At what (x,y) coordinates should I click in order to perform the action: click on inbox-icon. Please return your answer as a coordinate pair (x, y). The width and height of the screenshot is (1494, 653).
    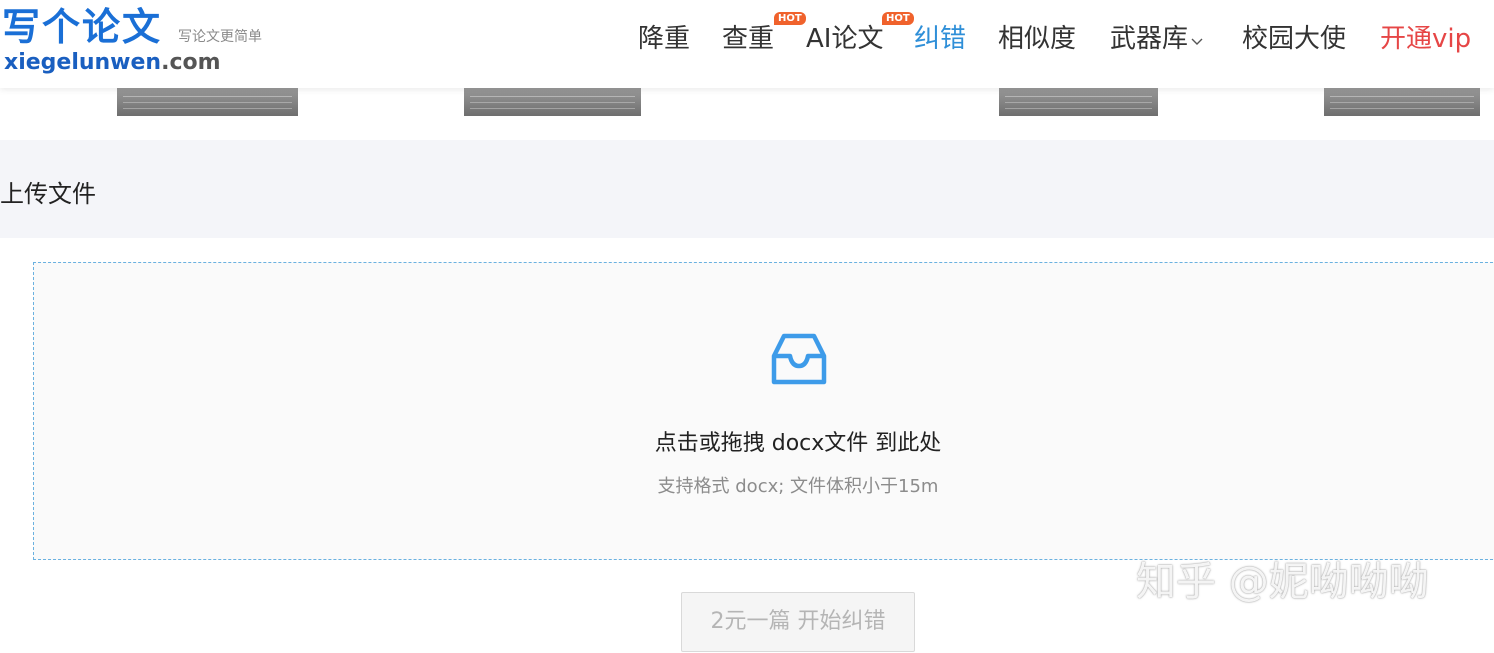
    Looking at the image, I should click on (799, 359).